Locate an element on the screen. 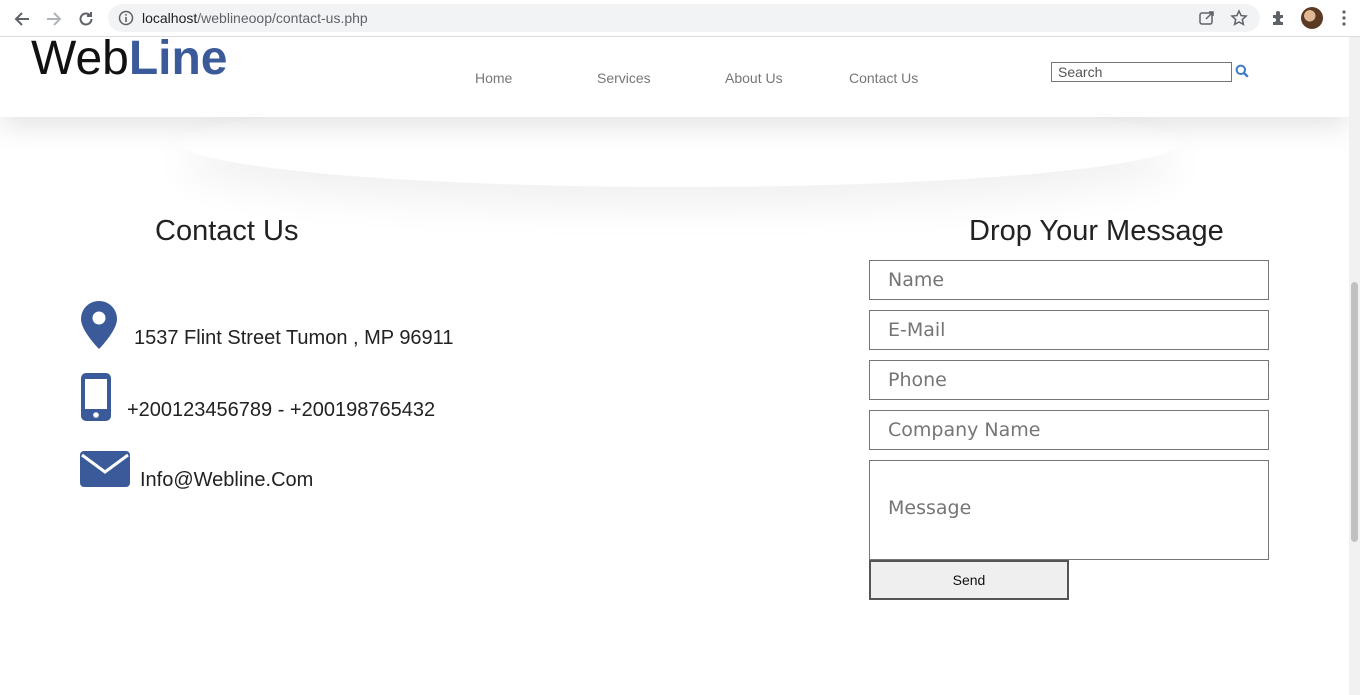 The image size is (1360, 695). search-icon is located at coordinates (1243, 72).